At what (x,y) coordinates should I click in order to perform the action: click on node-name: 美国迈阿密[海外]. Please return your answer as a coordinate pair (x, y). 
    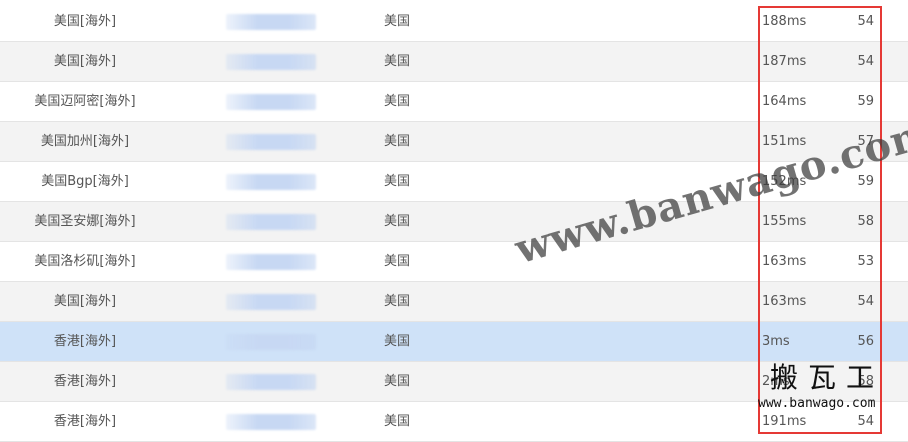
    Looking at the image, I should click on (85, 101).